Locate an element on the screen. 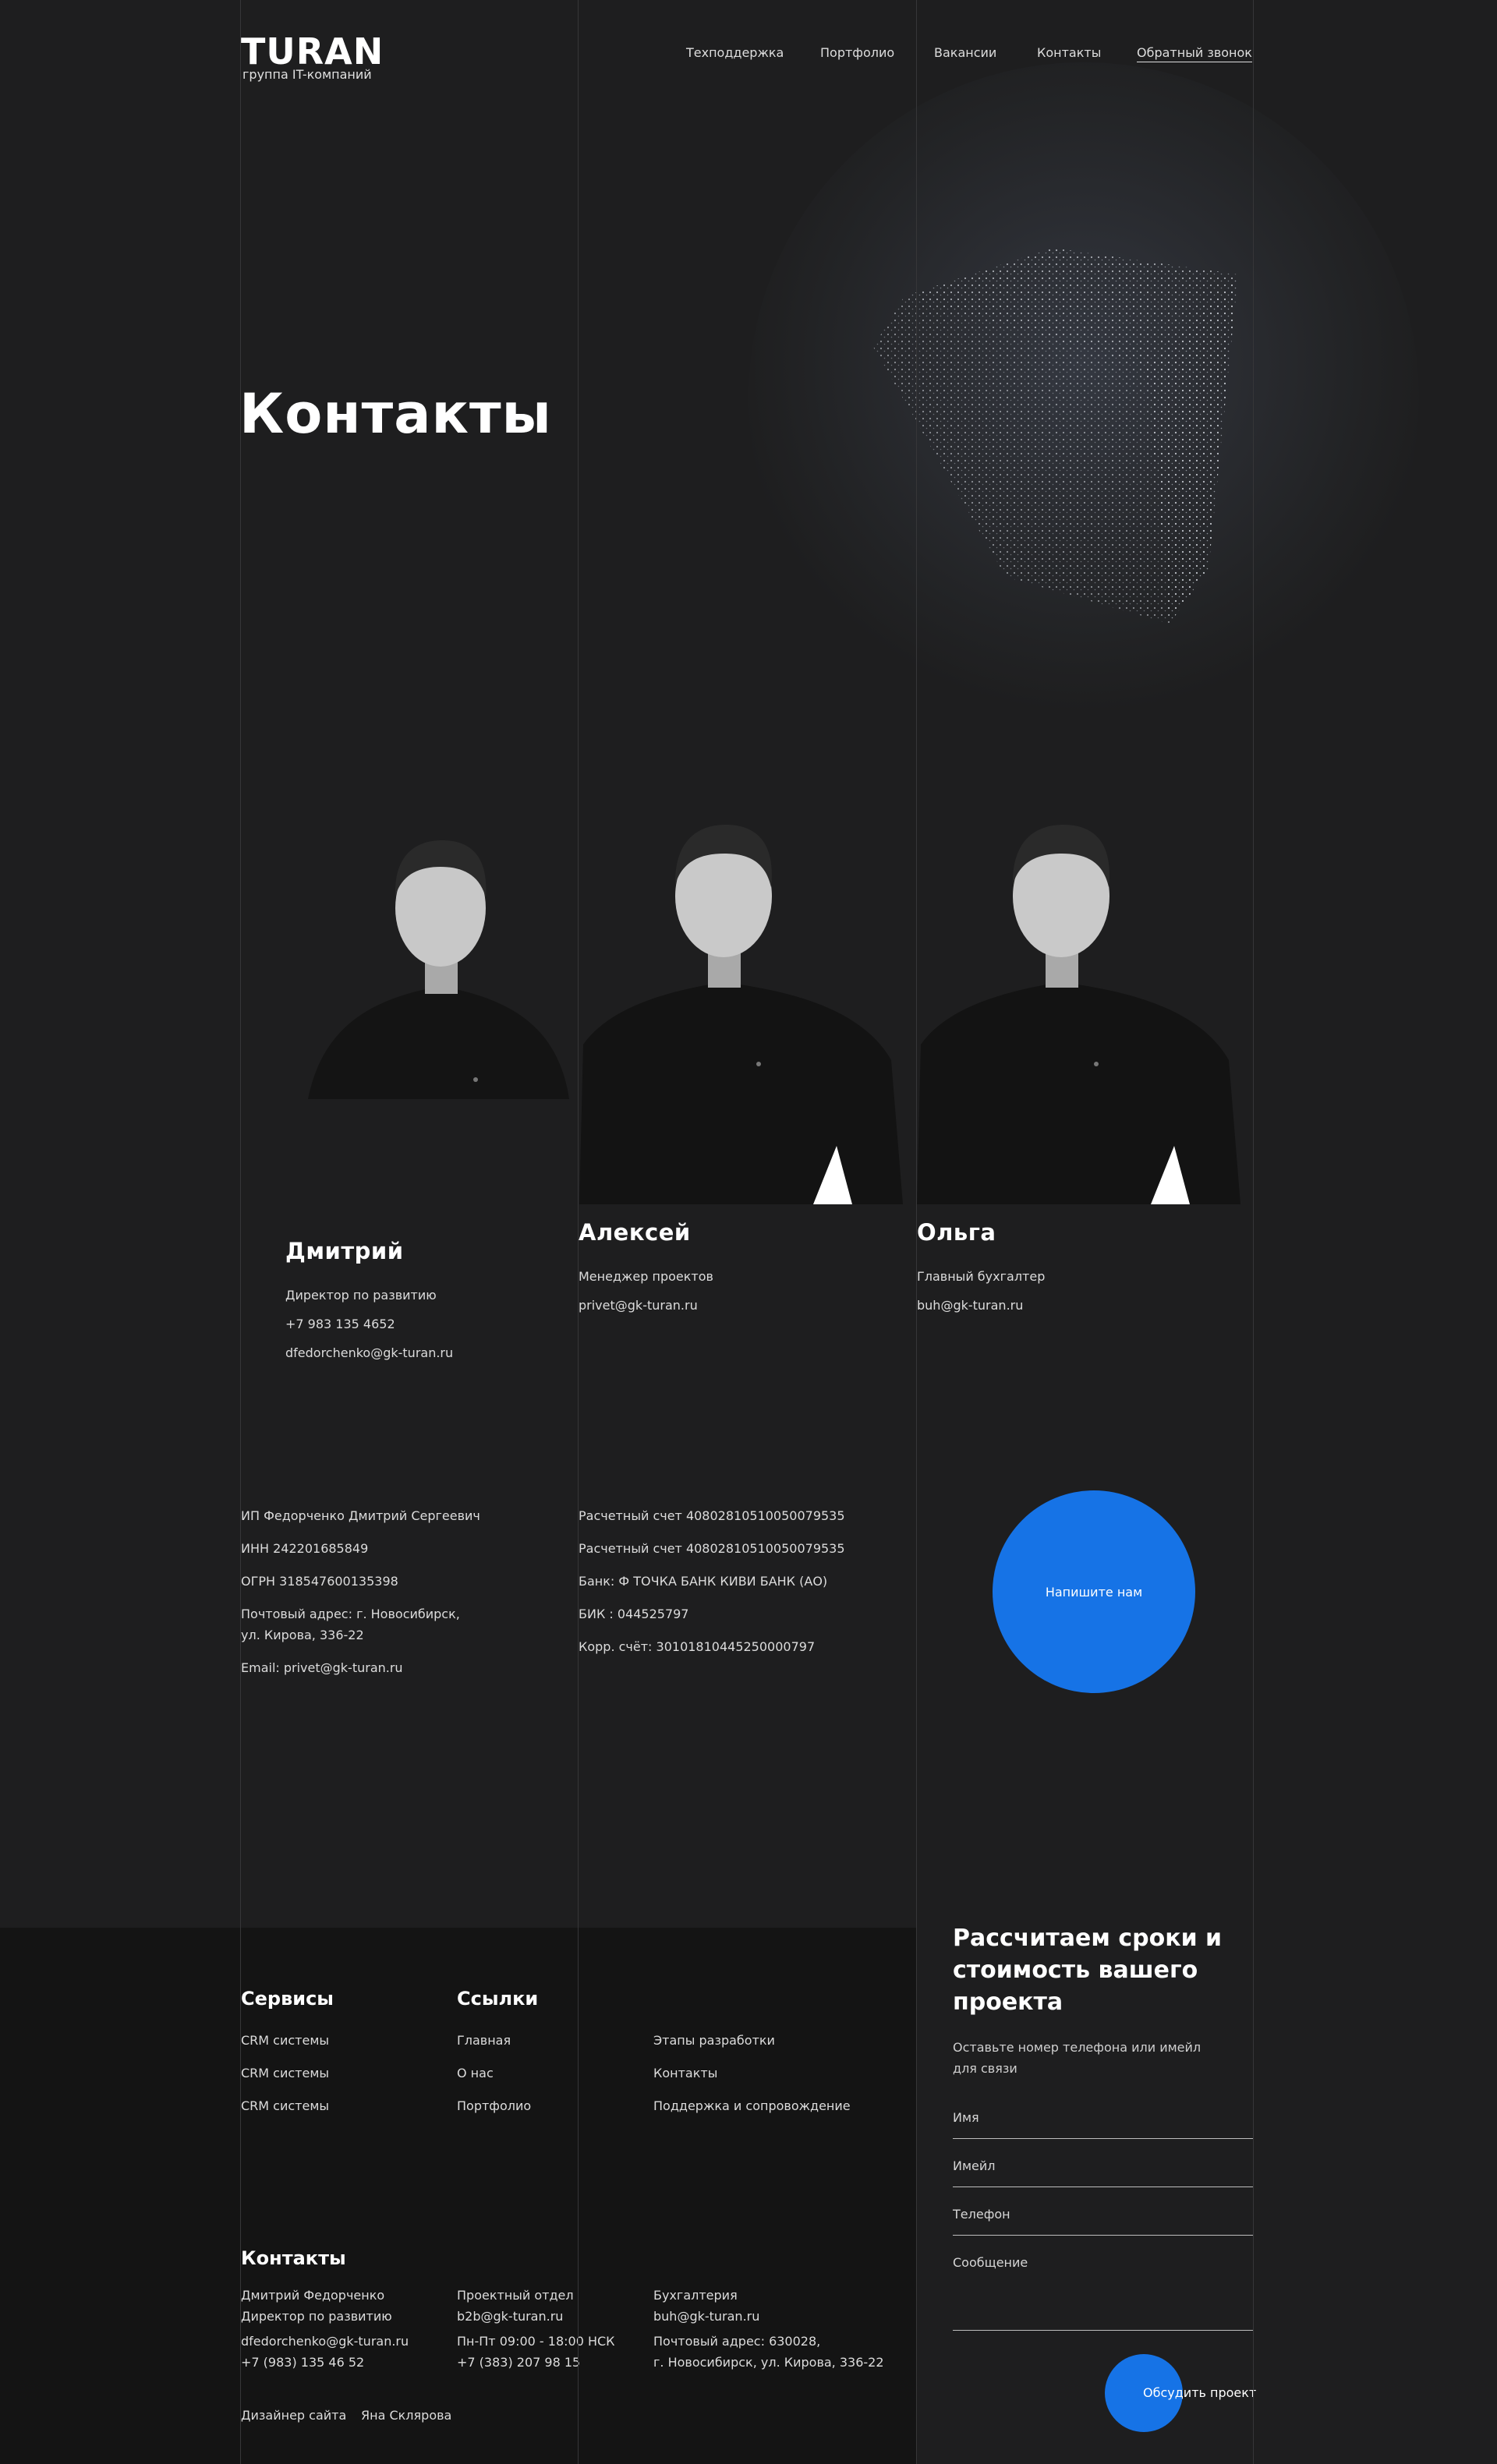  phone-field-placeholder: Телефон is located at coordinates (981, 2214).